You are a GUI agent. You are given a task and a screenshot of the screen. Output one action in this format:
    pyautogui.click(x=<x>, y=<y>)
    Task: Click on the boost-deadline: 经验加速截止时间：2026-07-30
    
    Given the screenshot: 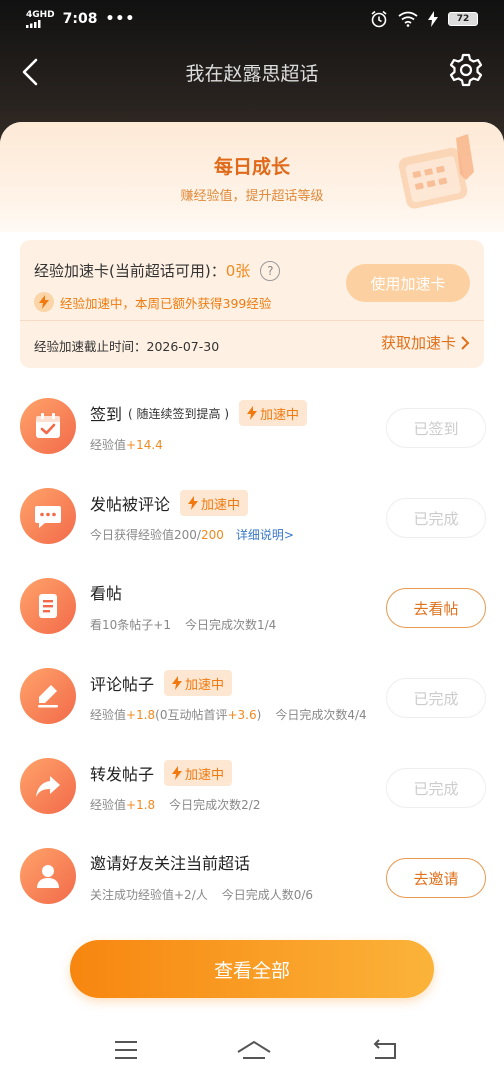 What is the action you would take?
    pyautogui.click(x=127, y=346)
    